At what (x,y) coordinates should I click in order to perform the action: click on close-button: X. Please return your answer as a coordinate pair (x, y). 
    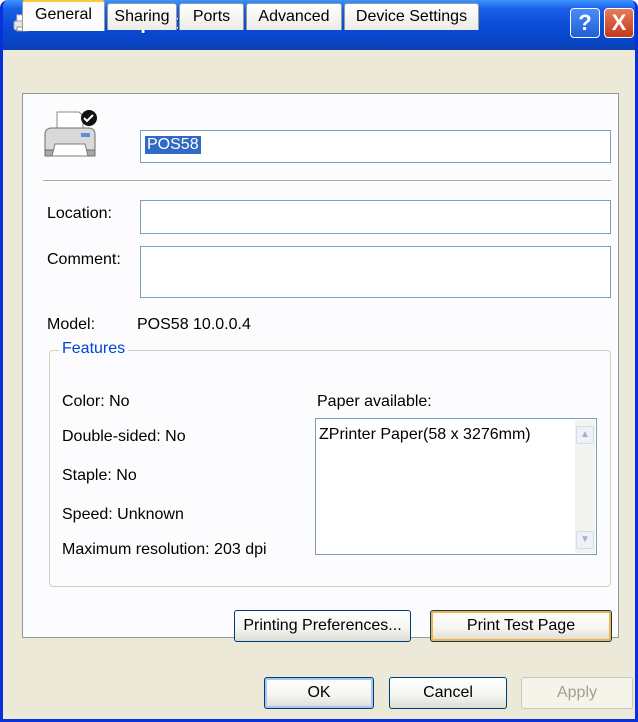
    Looking at the image, I should click on (619, 23).